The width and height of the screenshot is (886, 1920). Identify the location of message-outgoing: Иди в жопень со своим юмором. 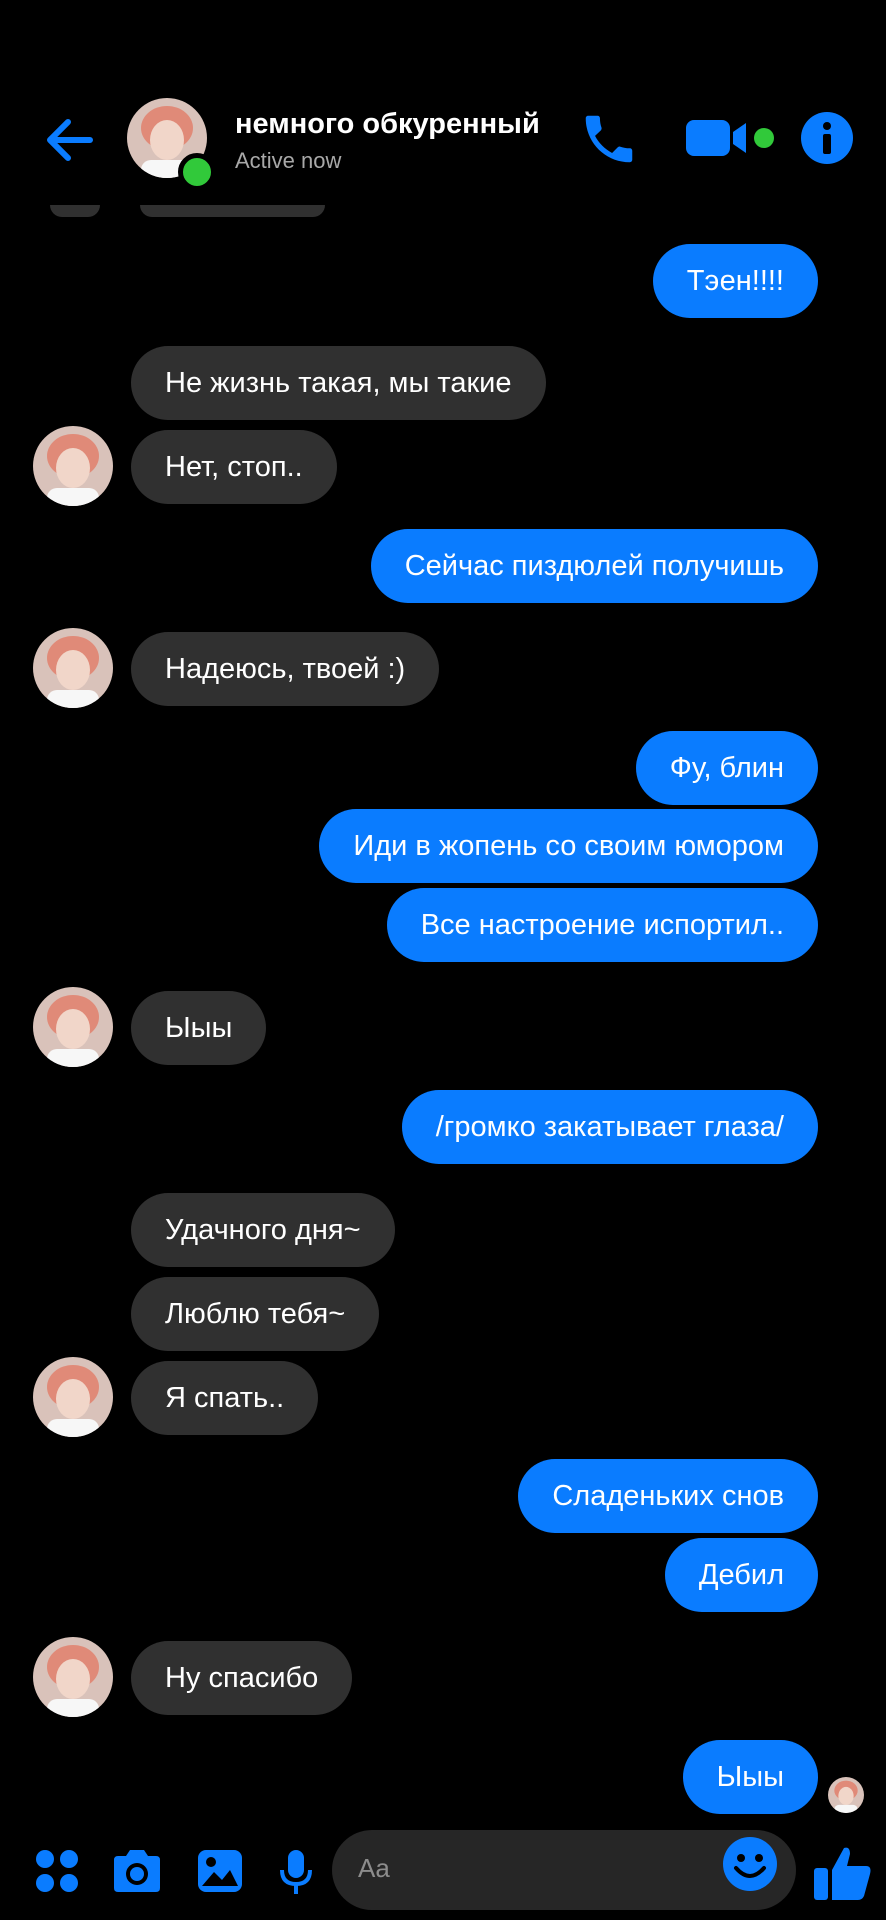
(568, 846).